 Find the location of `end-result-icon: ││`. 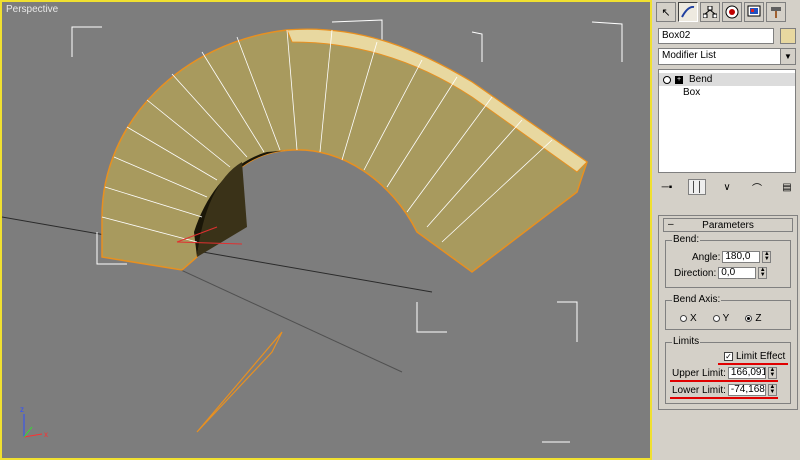

end-result-icon: ││ is located at coordinates (697, 187).